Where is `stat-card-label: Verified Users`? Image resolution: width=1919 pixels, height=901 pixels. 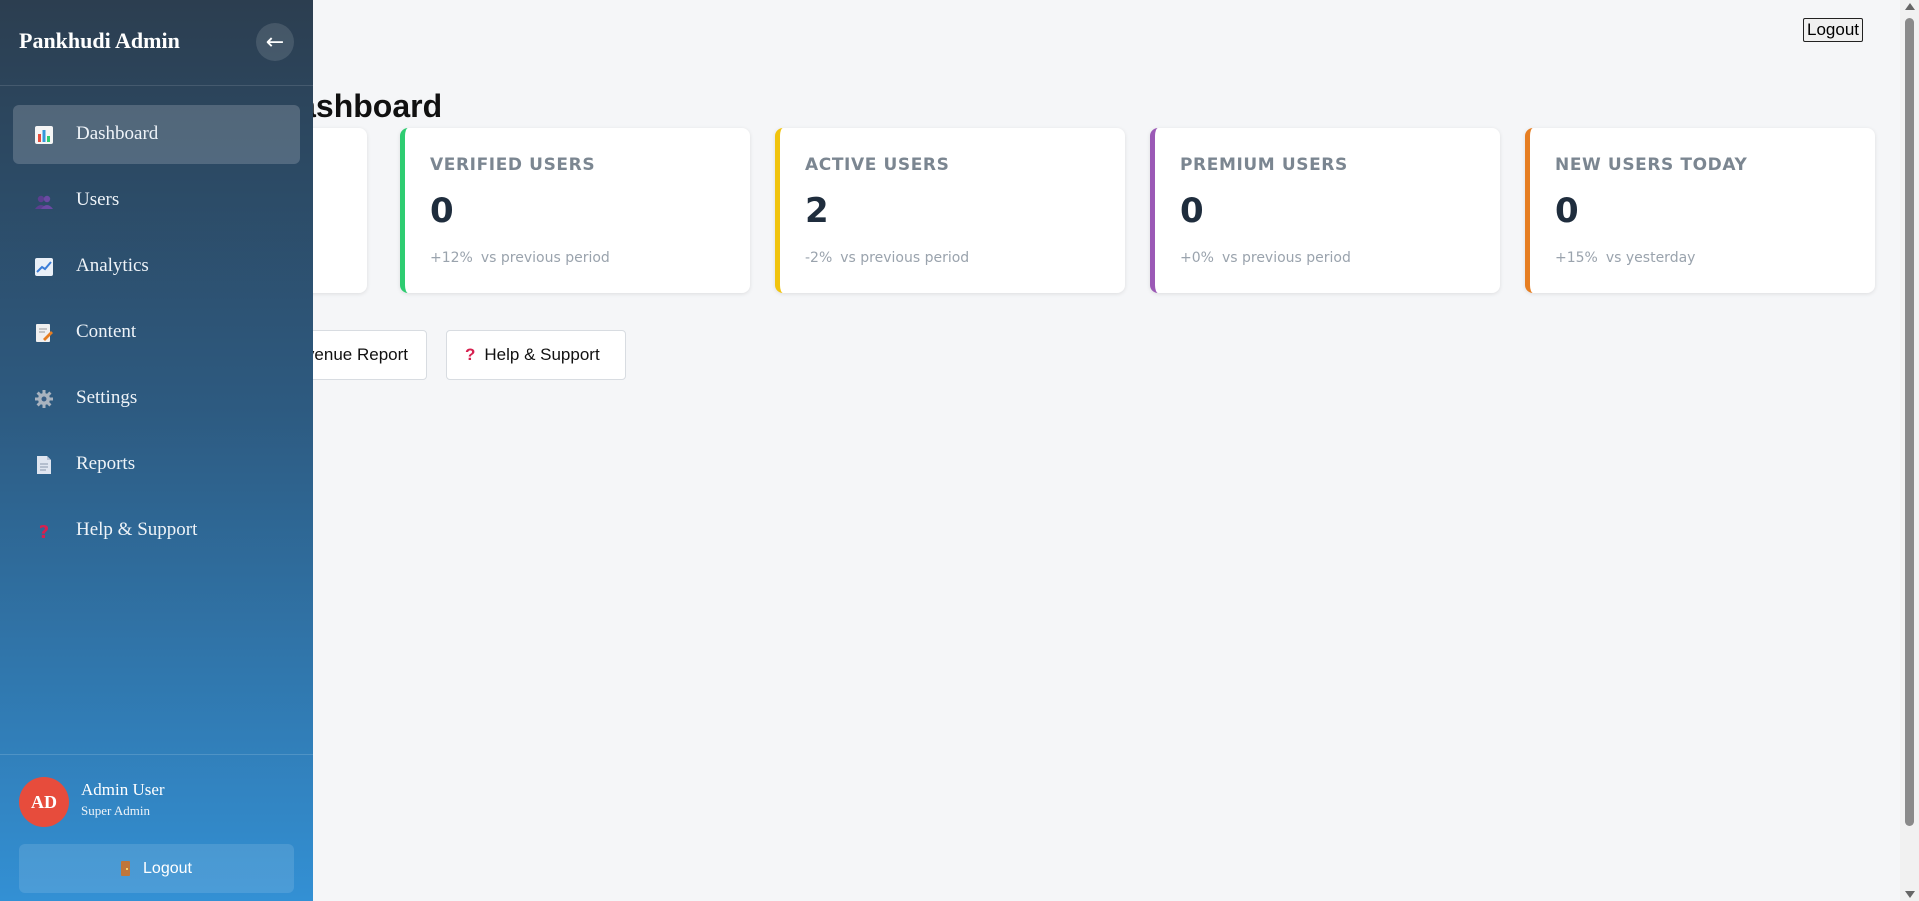 stat-card-label: Verified Users is located at coordinates (513, 165).